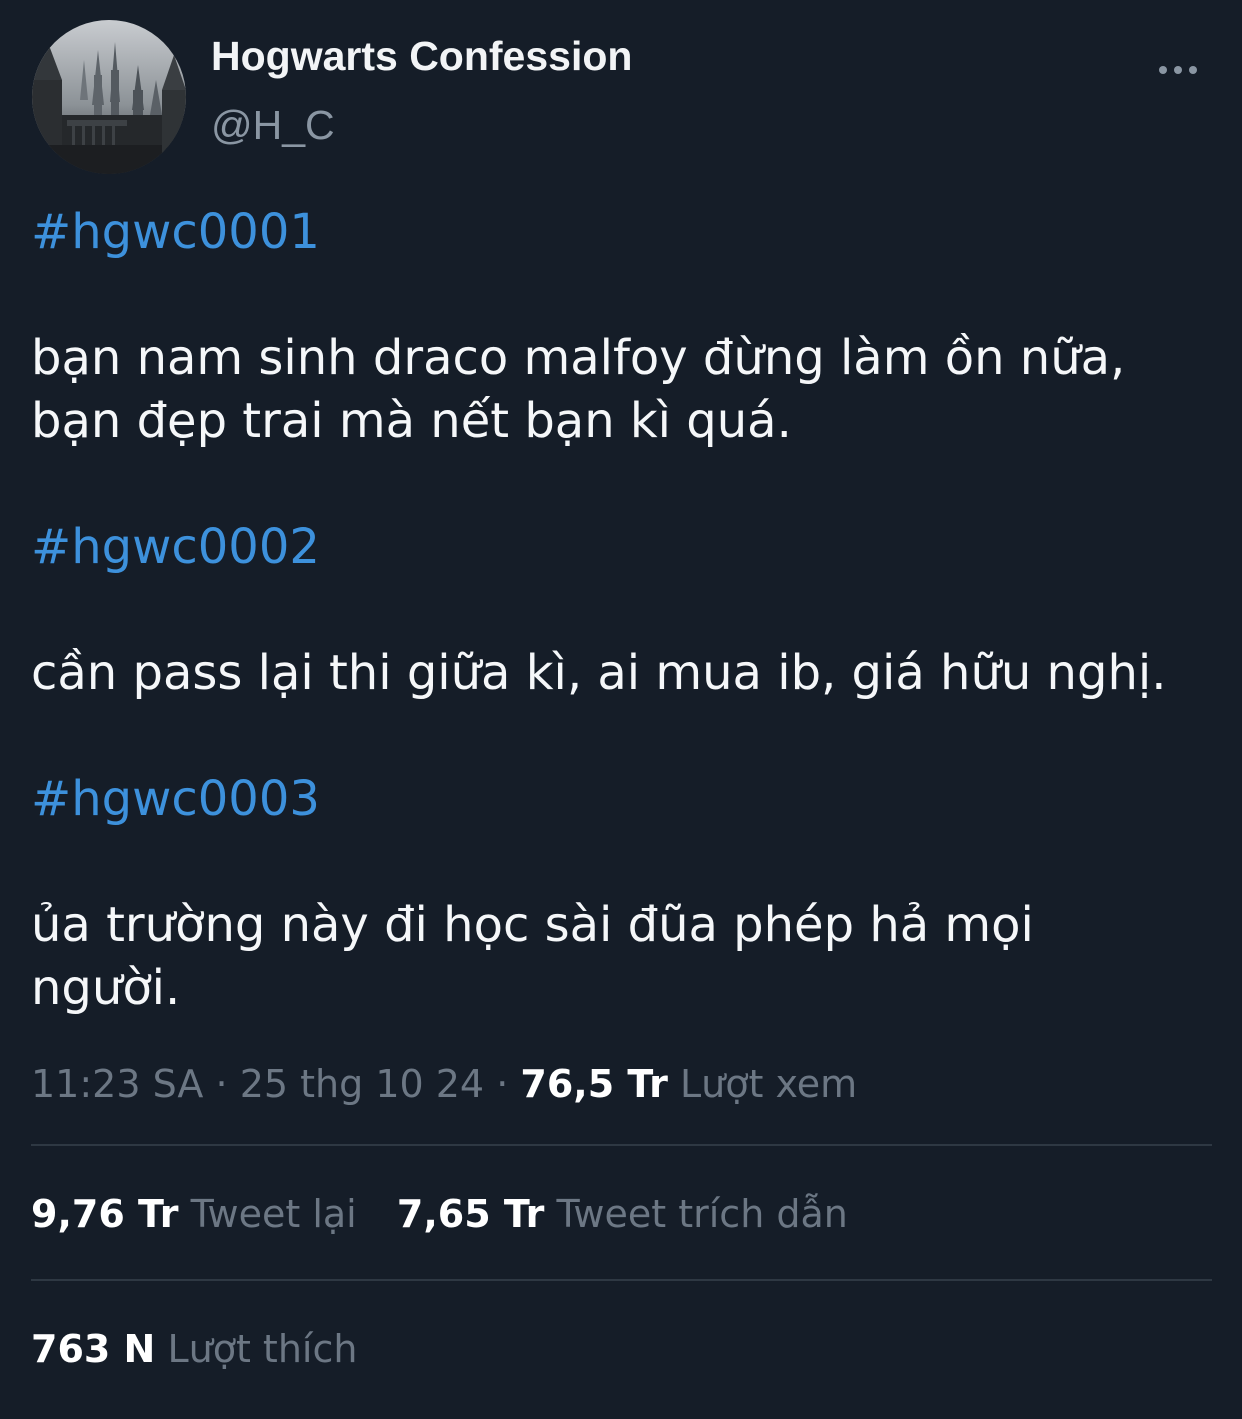 The image size is (1242, 1419). What do you see at coordinates (273, 125) in the screenshot?
I see `user-handle: @H_C` at bounding box center [273, 125].